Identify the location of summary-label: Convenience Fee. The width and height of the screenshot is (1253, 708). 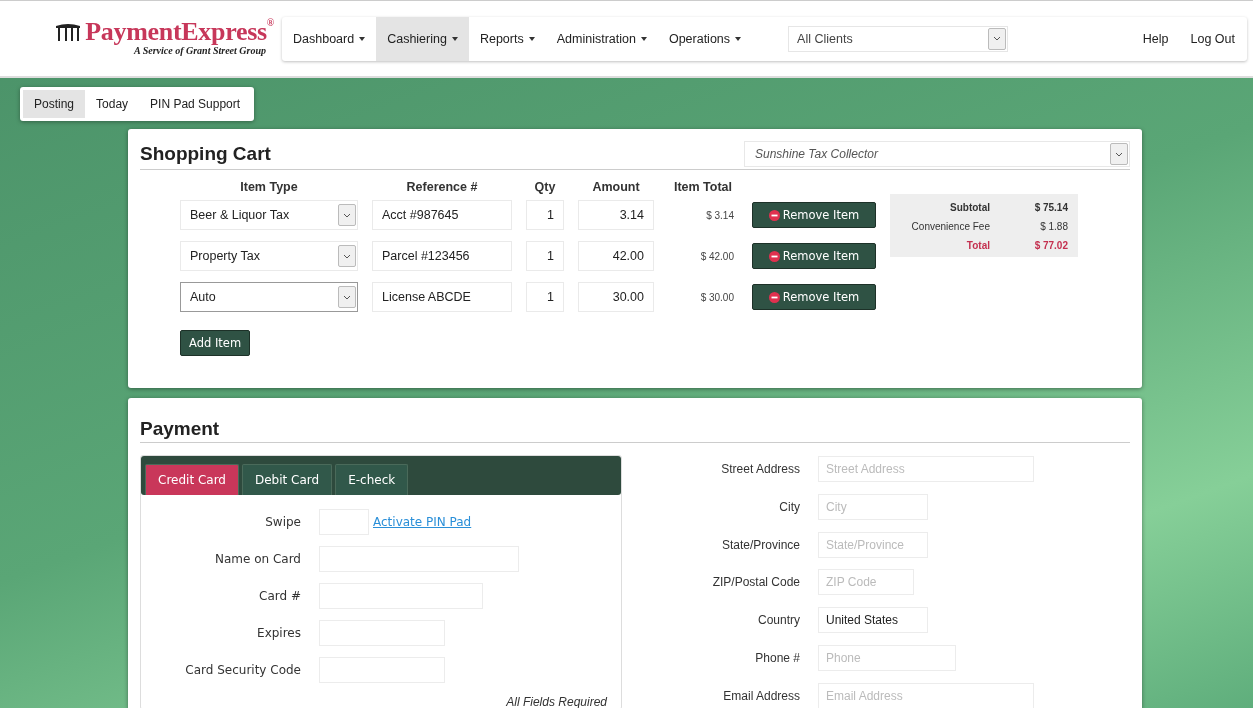
(950, 226).